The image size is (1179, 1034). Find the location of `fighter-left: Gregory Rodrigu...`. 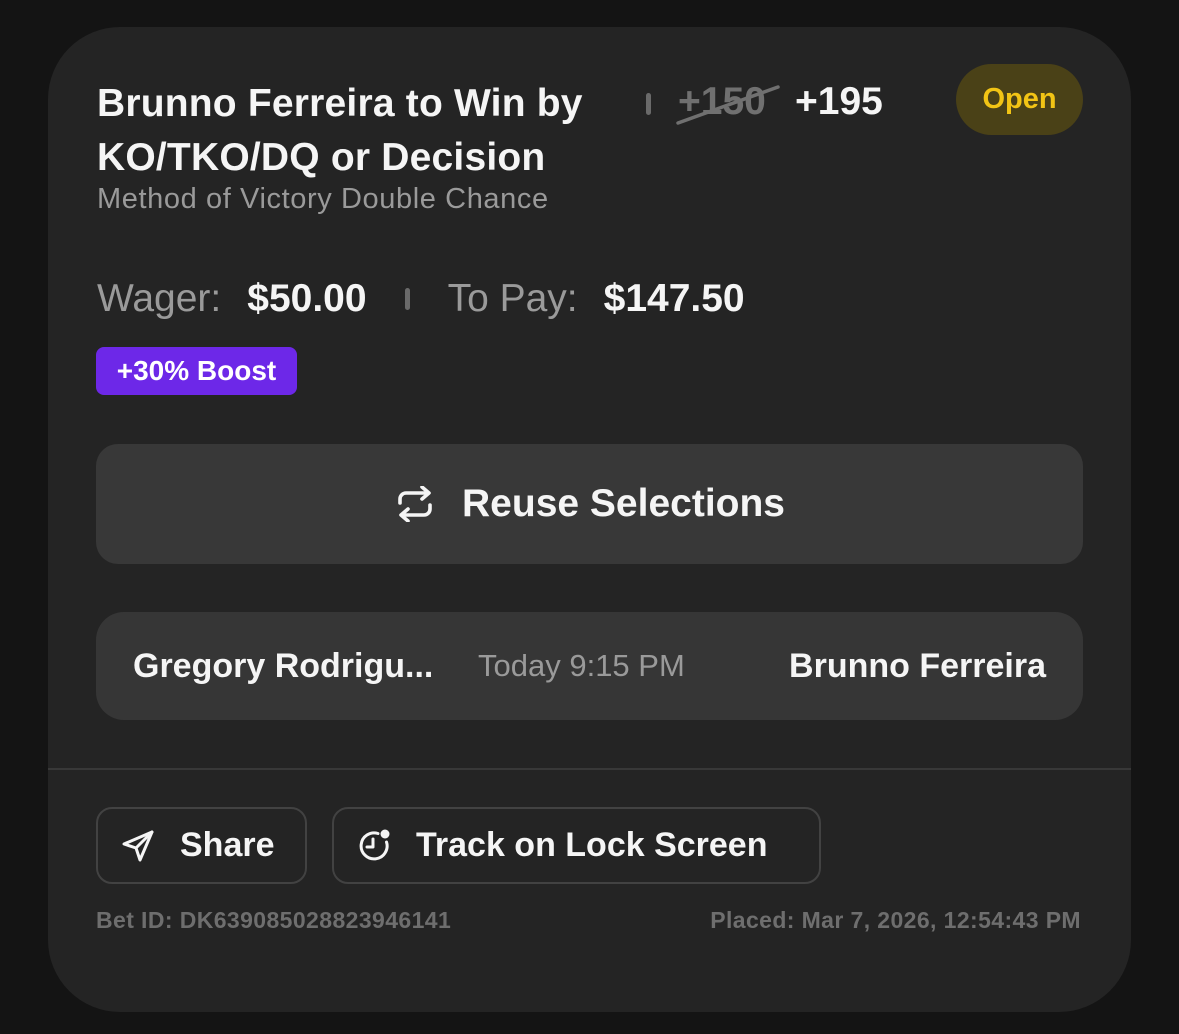

fighter-left: Gregory Rodrigu... is located at coordinates (283, 666).